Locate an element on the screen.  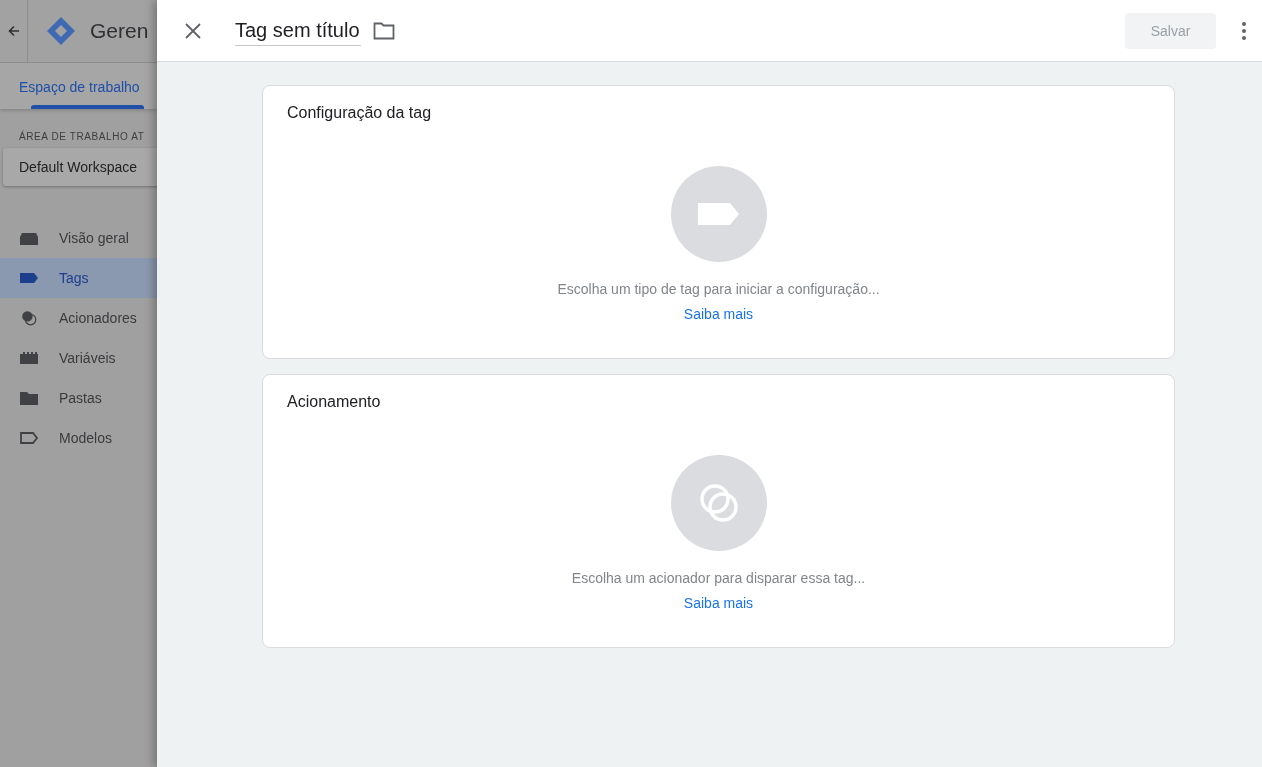
nav-item: Modelos is located at coordinates (78, 438).